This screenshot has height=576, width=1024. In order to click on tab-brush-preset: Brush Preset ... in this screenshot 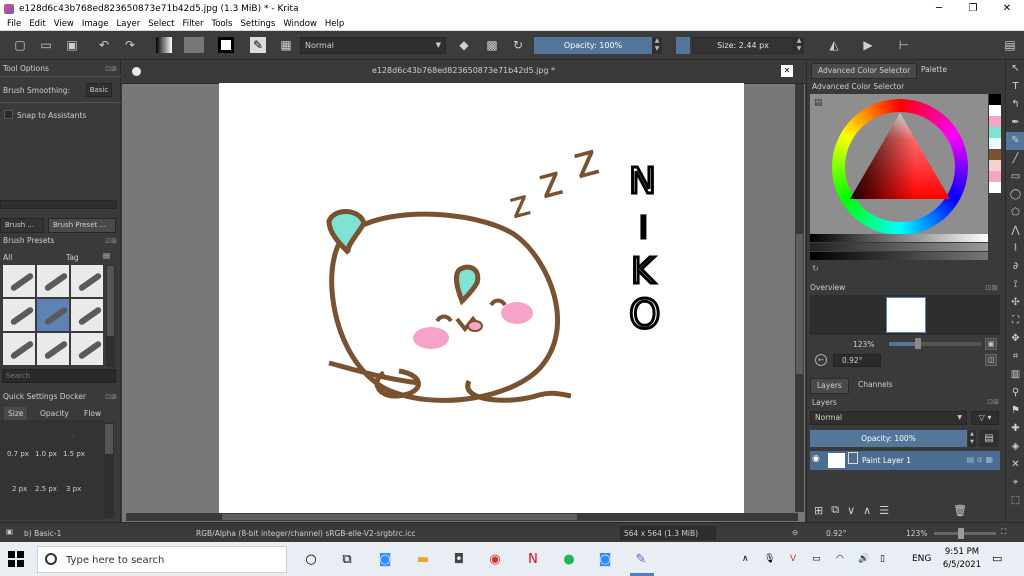, I will do `click(82, 225)`.